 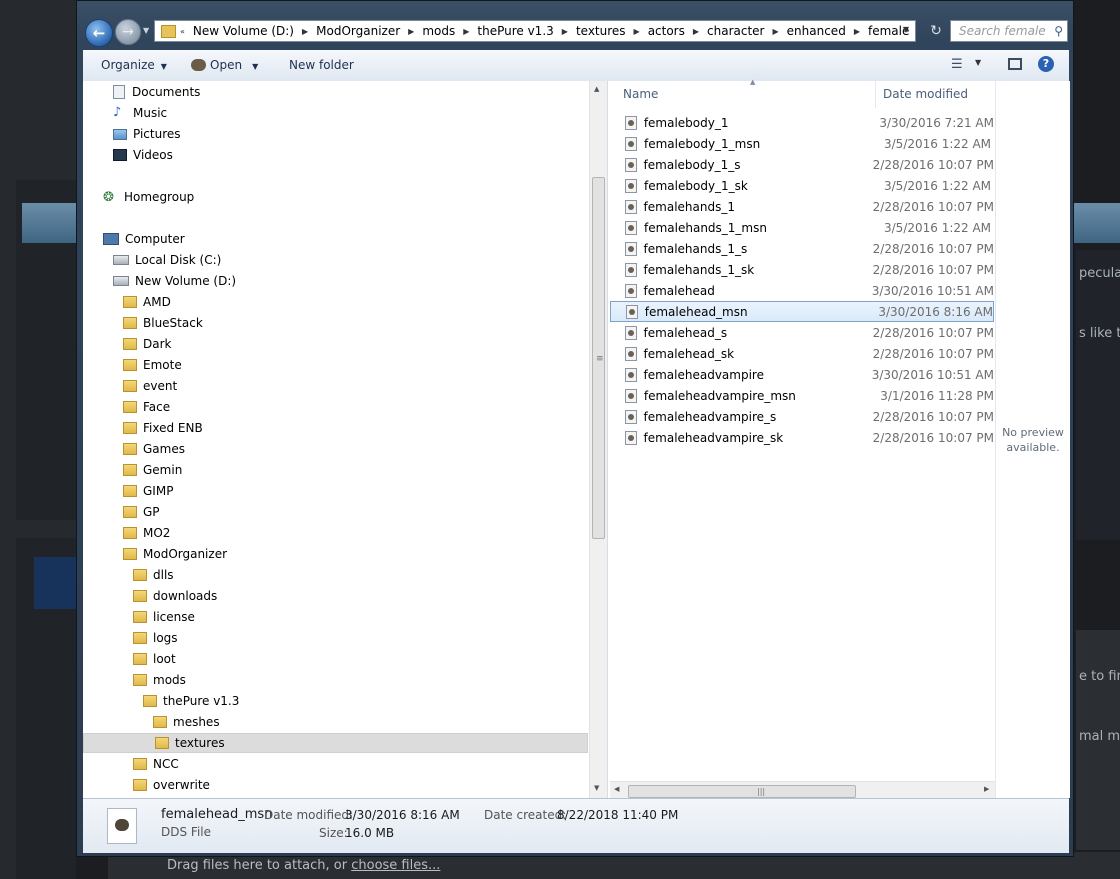 I want to click on nav-tree-item: GP, so click(x=141, y=512).